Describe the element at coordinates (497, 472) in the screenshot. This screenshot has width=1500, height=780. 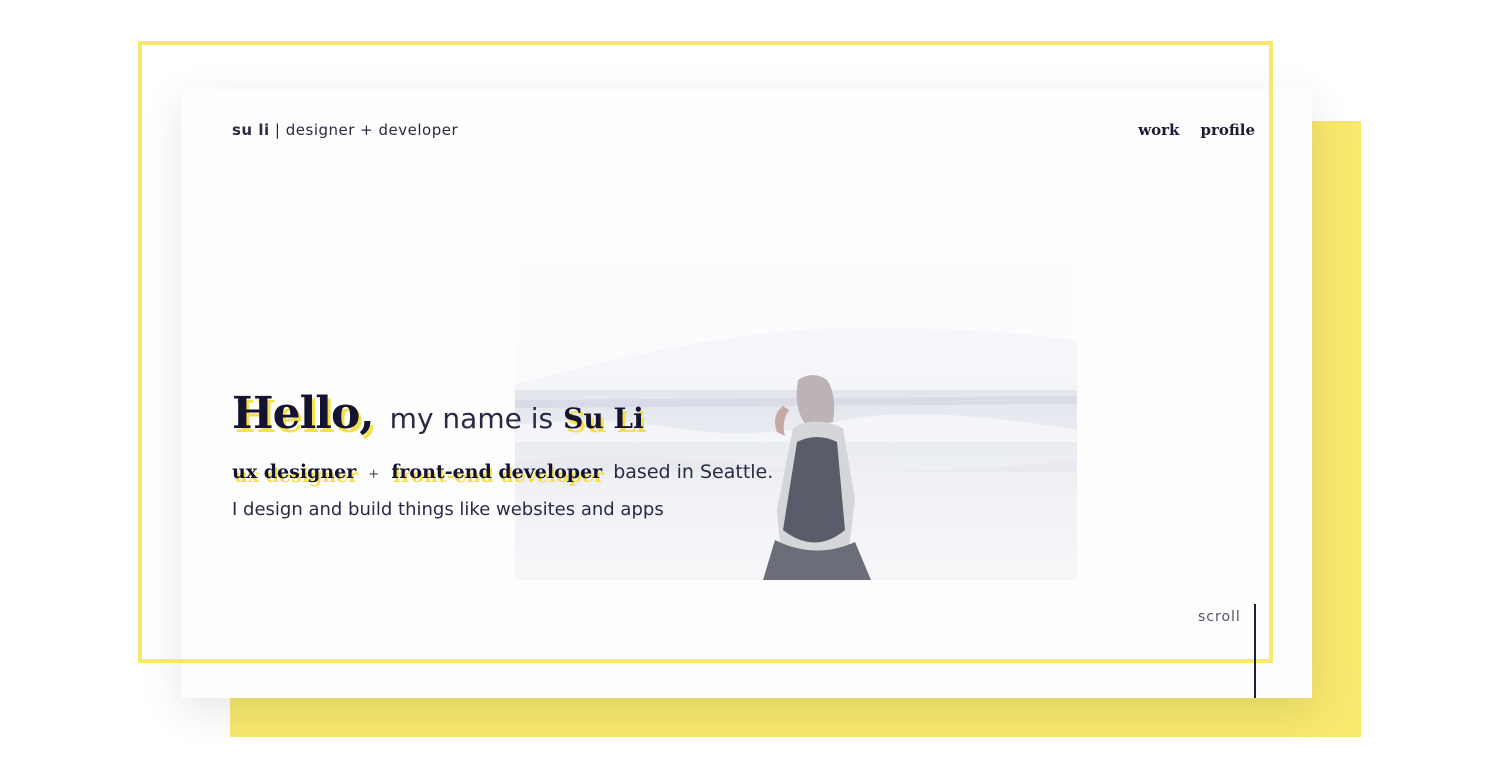
I see `role-frontend-developer: front-end developer` at that location.